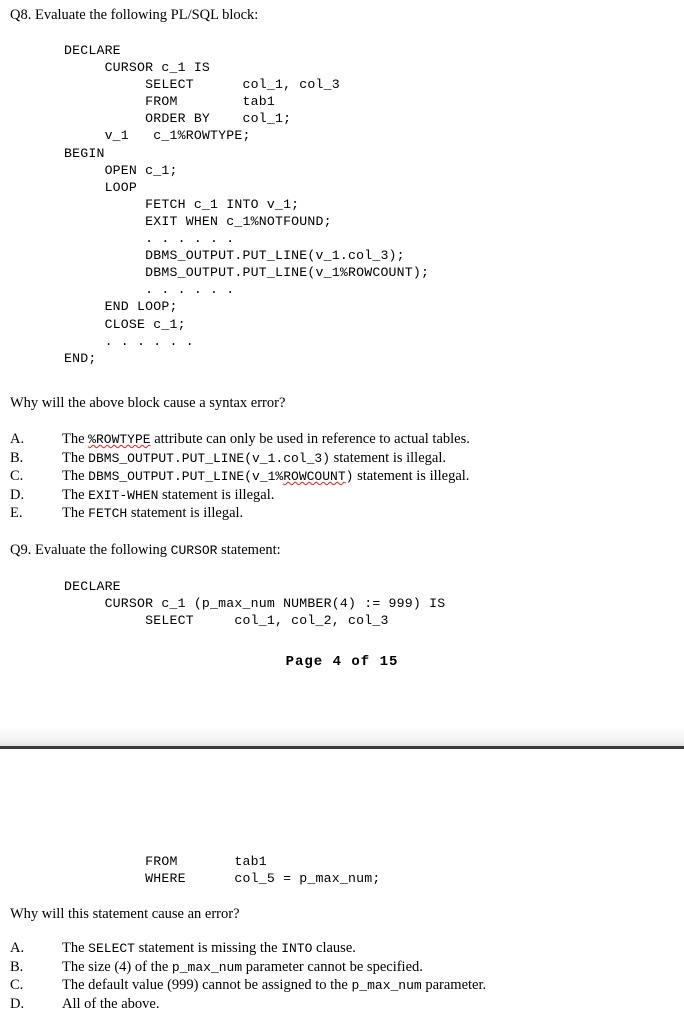 This screenshot has width=684, height=1024. I want to click on q9-sub-question: Why will this statement cause an error?, so click(125, 914).